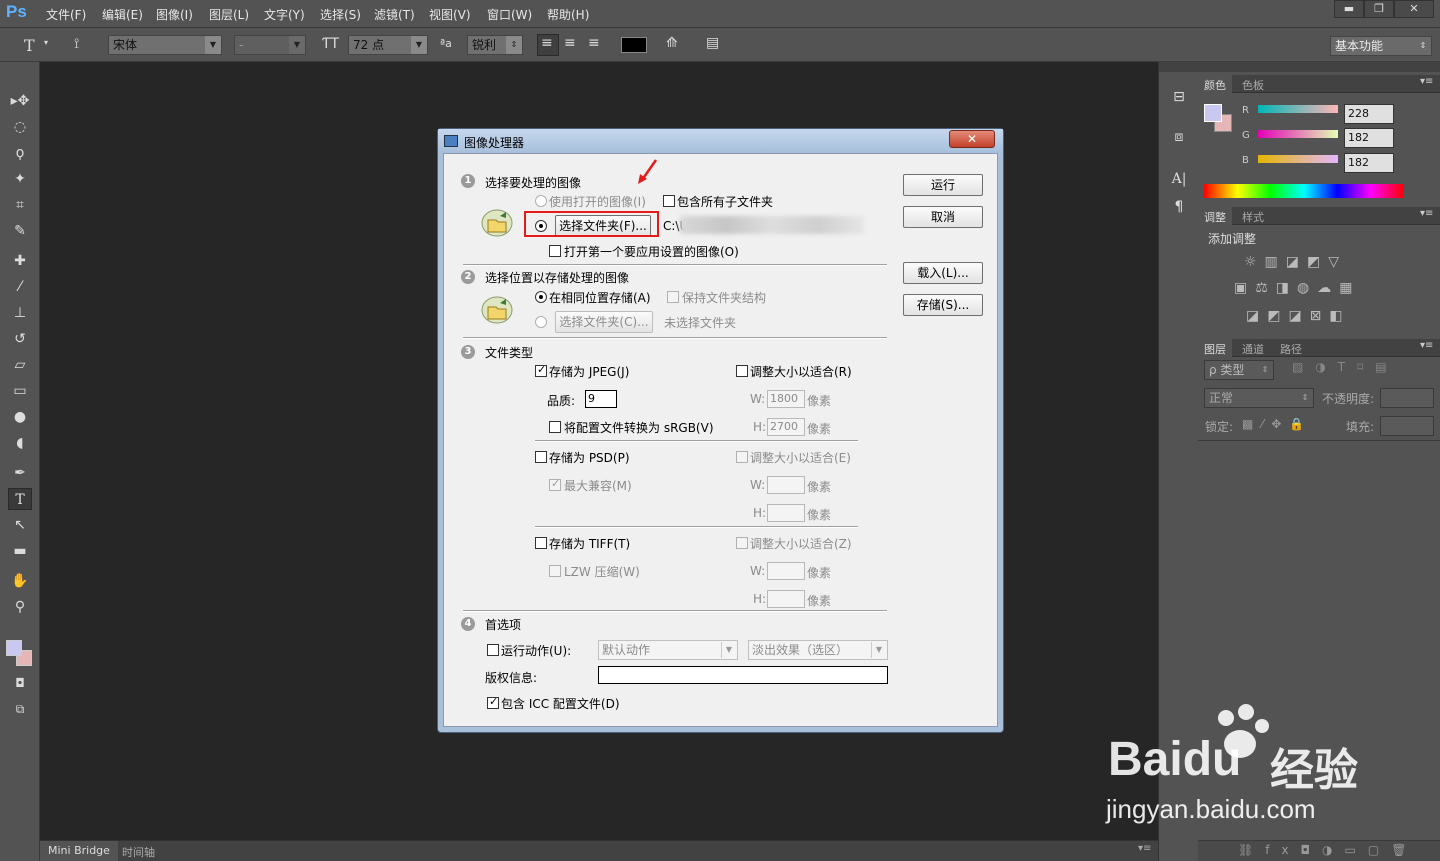 Image resolution: width=1440 pixels, height=861 pixels. What do you see at coordinates (786, 513) in the screenshot?
I see `psd-height-input` at bounding box center [786, 513].